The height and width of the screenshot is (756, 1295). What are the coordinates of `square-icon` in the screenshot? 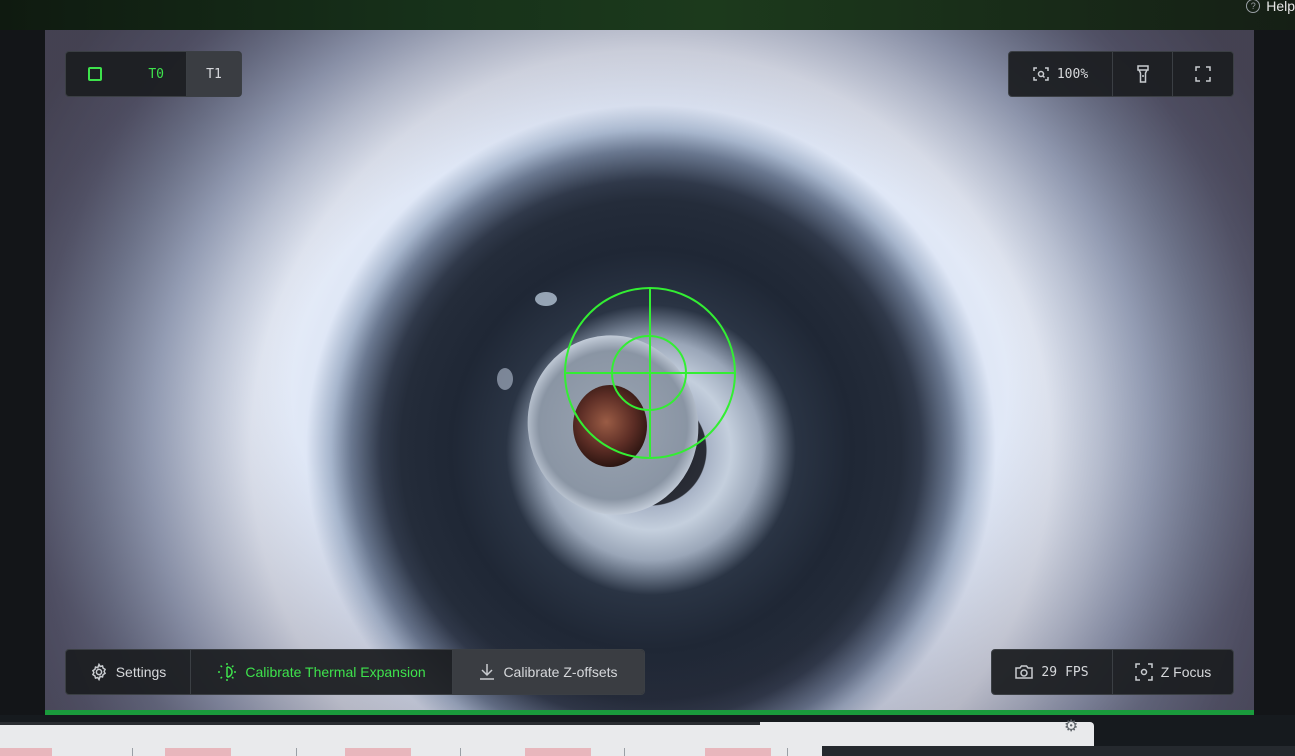 It's located at (95, 74).